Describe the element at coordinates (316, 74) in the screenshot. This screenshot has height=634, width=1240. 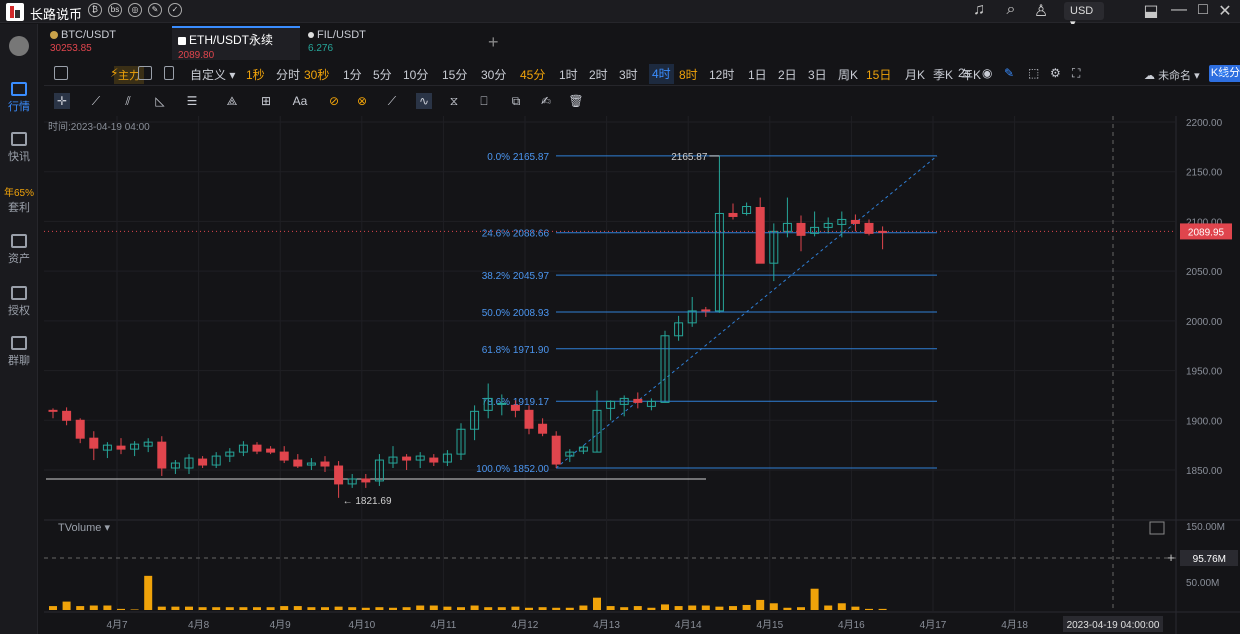
I see `timeframe-2: 30秒` at that location.